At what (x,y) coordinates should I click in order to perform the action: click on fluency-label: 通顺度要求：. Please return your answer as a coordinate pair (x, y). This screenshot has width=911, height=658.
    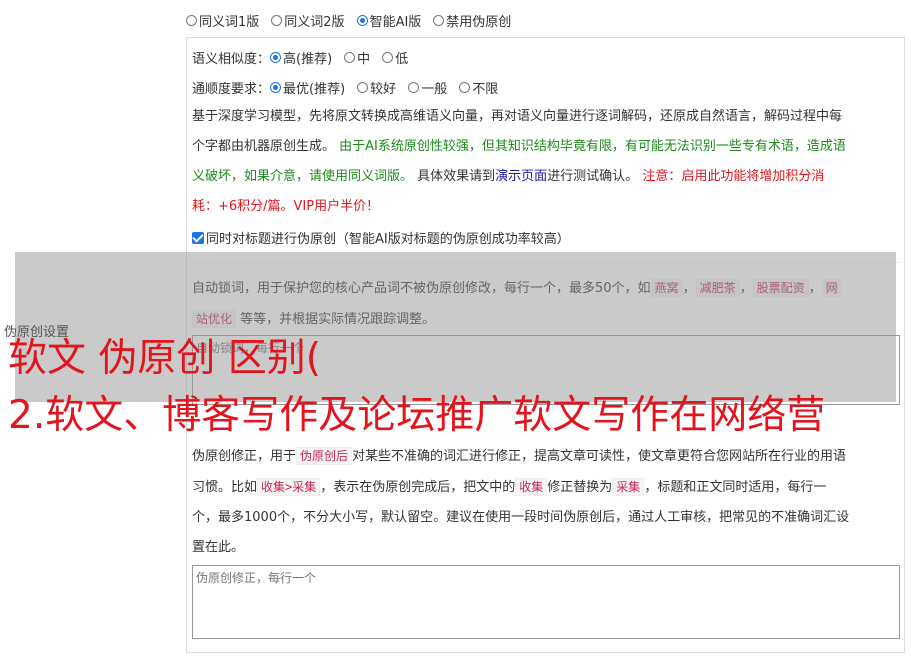
    Looking at the image, I should click on (231, 89).